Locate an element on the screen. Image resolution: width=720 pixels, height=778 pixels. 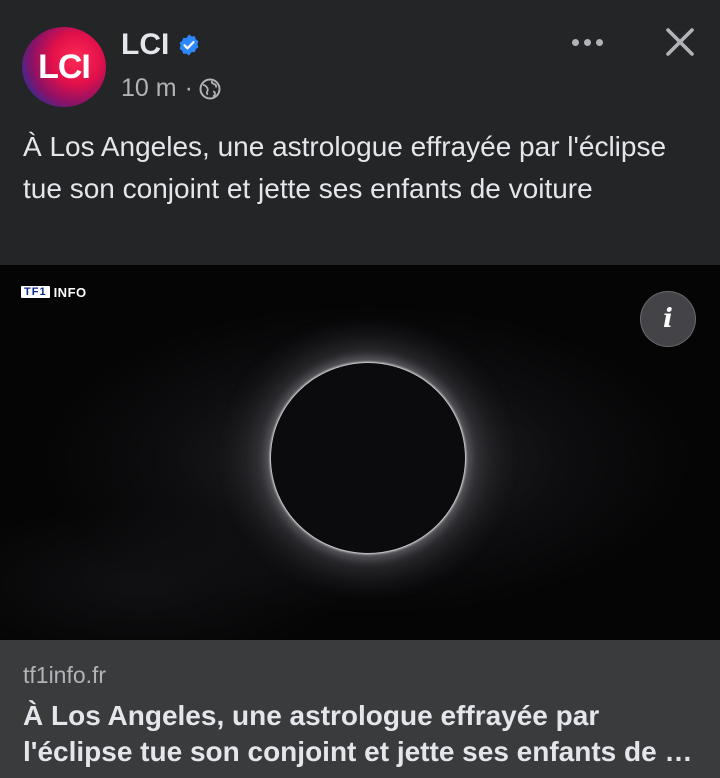
tf1-mark-text: TF1 is located at coordinates (35, 292).